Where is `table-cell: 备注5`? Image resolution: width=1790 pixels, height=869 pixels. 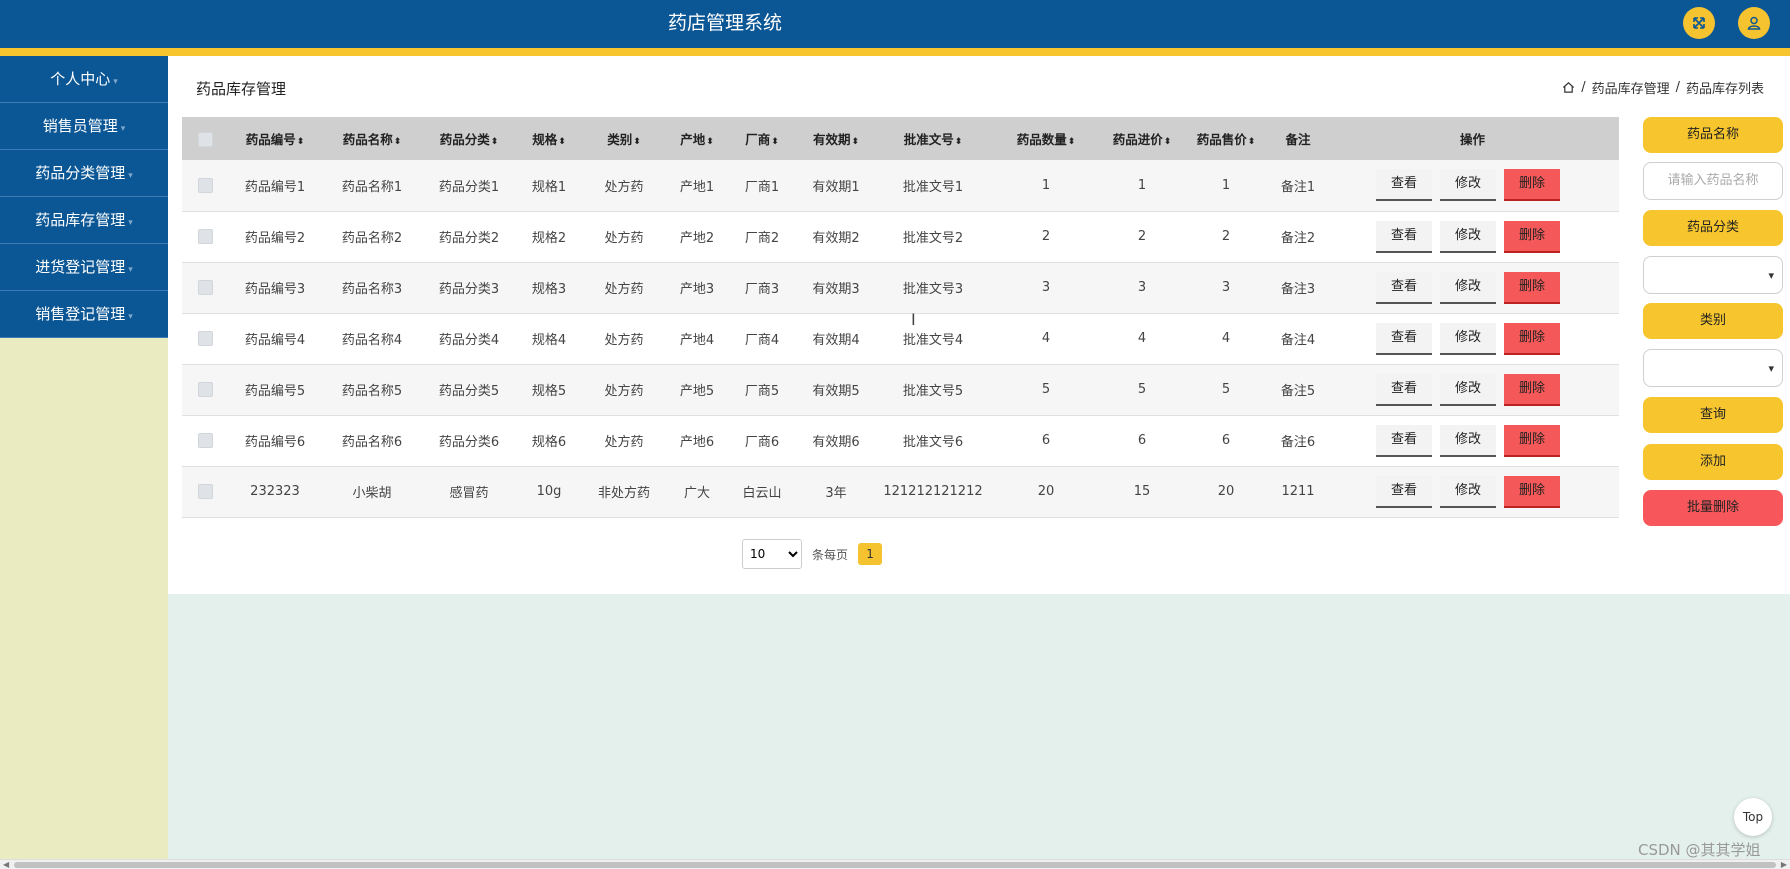
table-cell: 备注5 is located at coordinates (1298, 390).